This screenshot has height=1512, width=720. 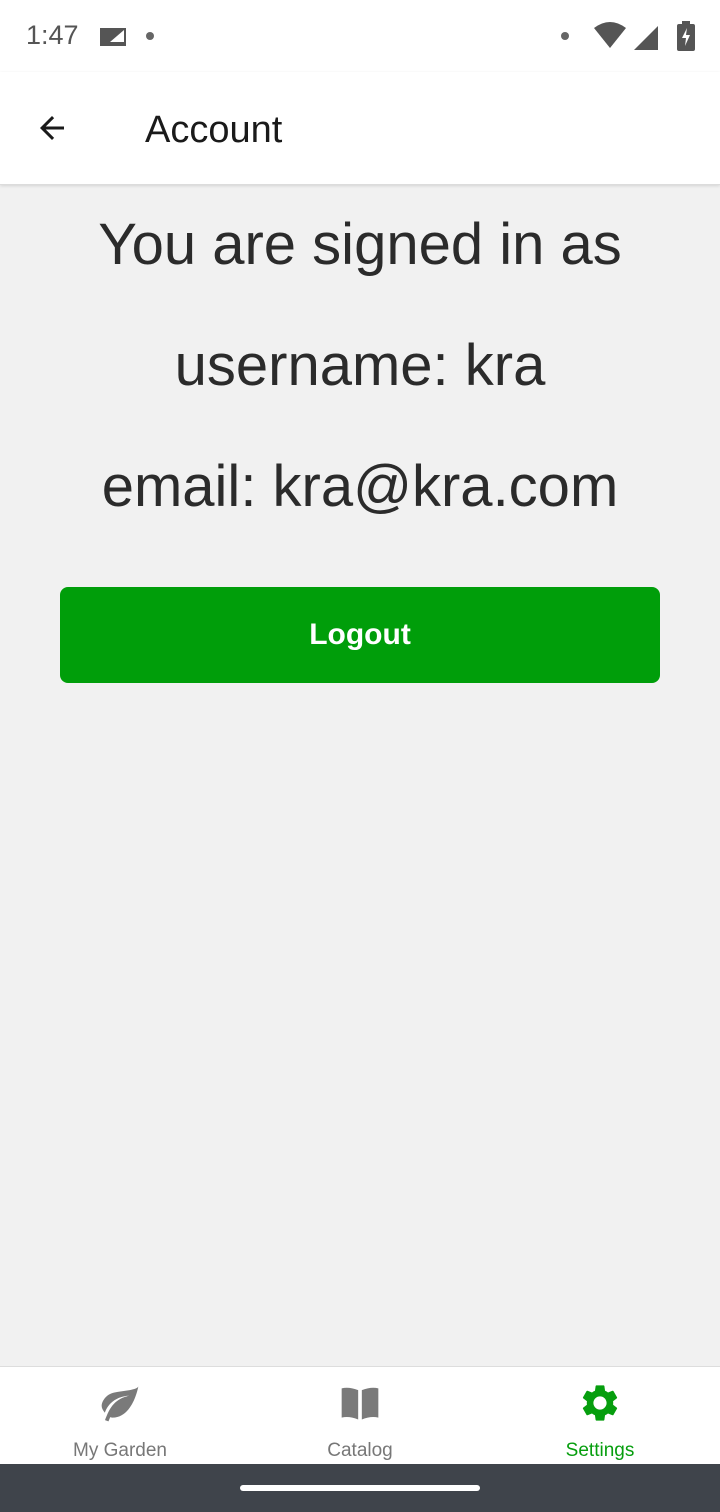 I want to click on nav-label: My Garden, so click(x=120, y=1450).